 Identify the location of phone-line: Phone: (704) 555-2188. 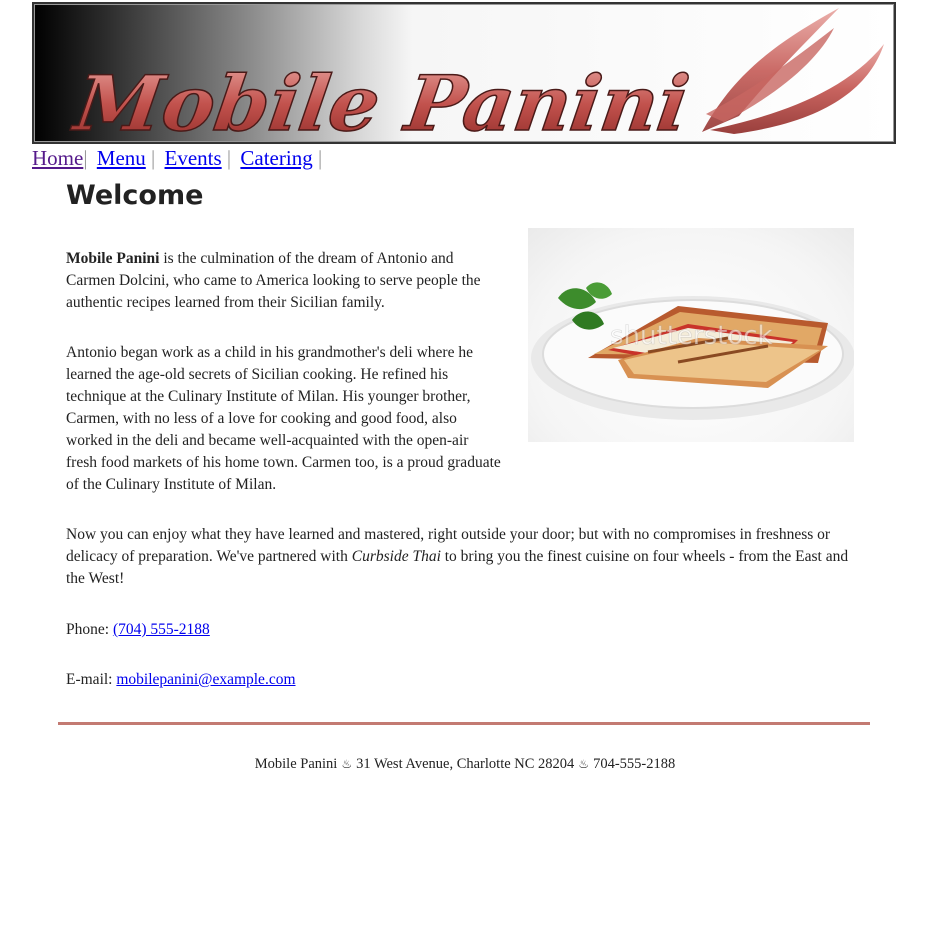
(138, 630).